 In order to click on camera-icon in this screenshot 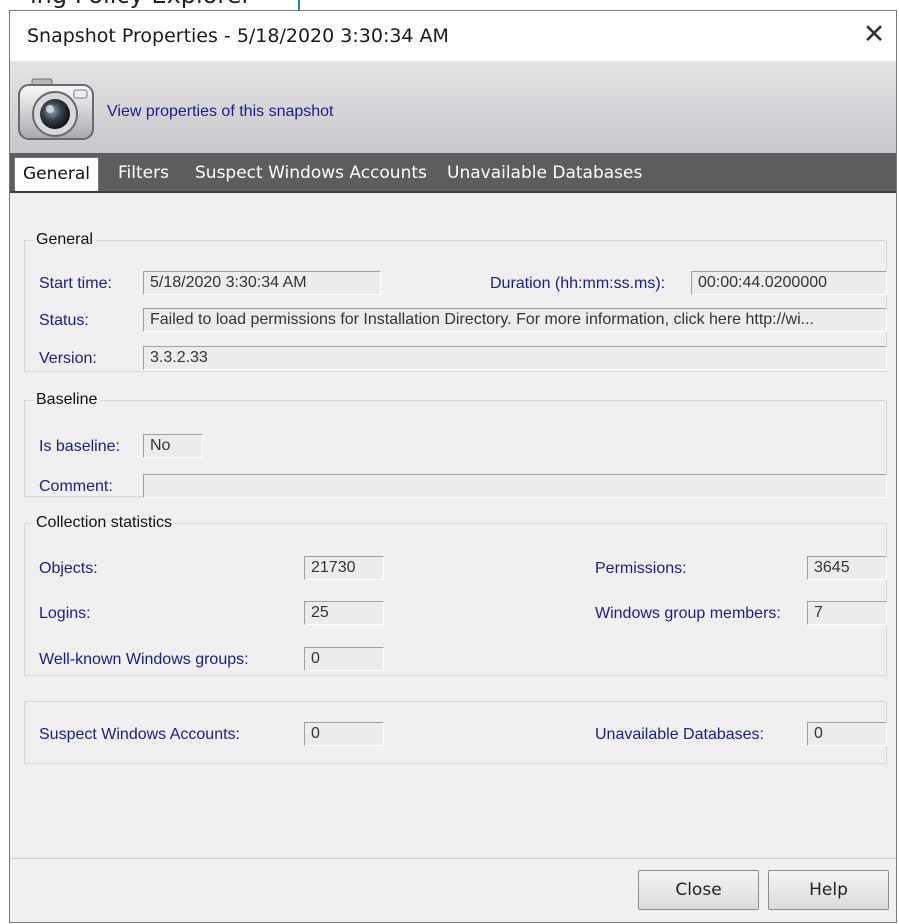, I will do `click(56, 109)`.